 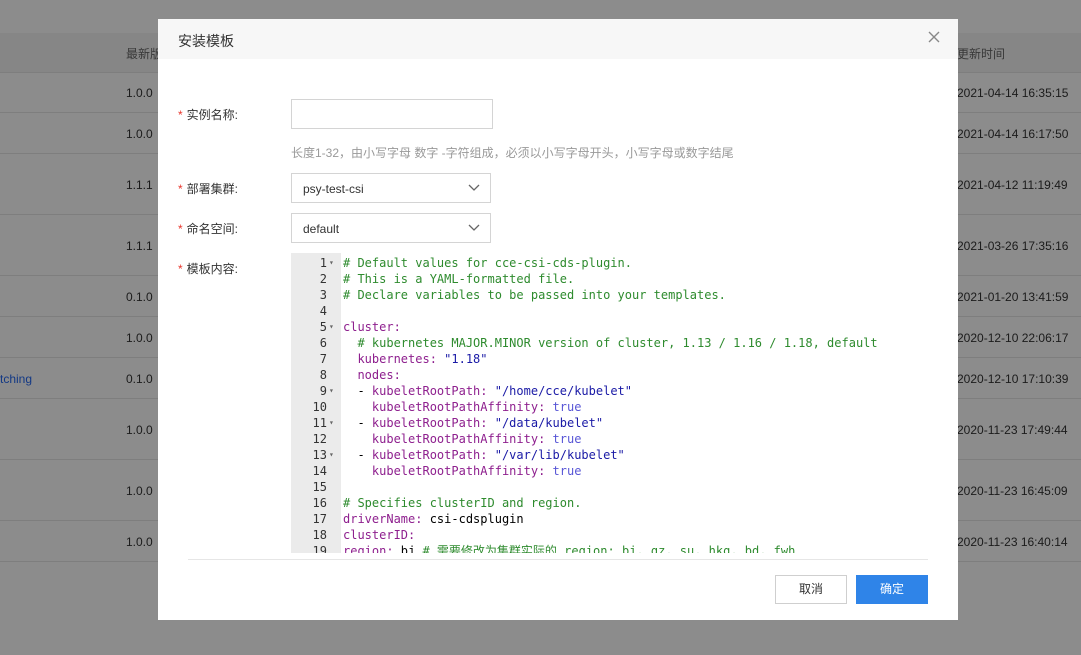 What do you see at coordinates (609, 279) in the screenshot?
I see `code-line: 2 # This is a YAML-formatted file.` at bounding box center [609, 279].